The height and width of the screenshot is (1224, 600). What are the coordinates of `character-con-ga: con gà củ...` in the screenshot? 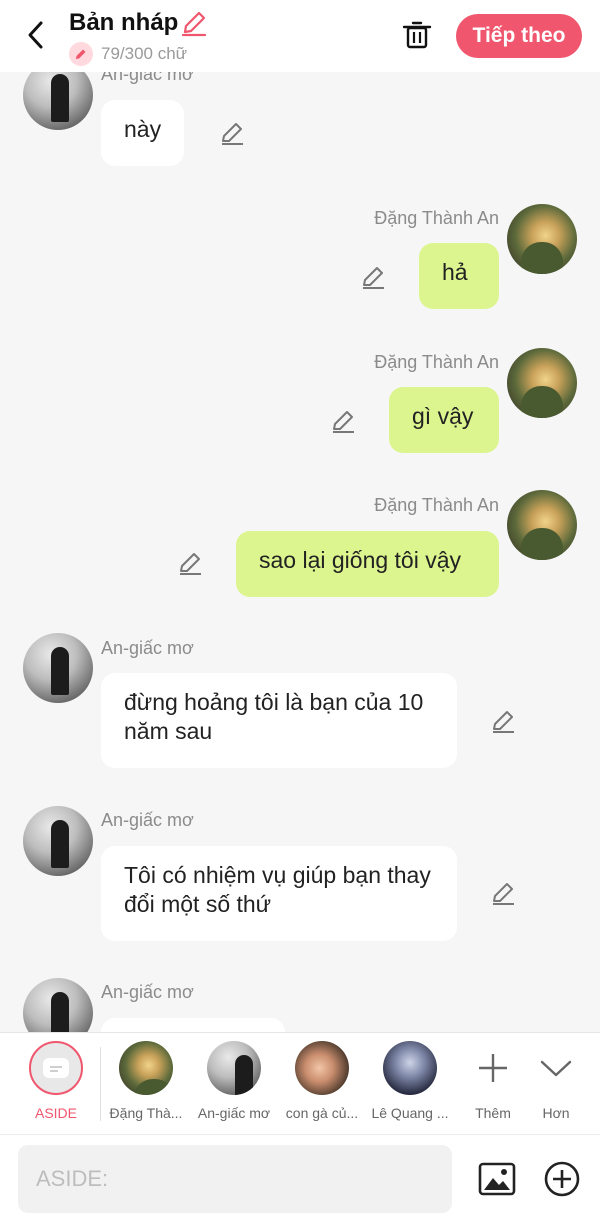 It's located at (322, 1081).